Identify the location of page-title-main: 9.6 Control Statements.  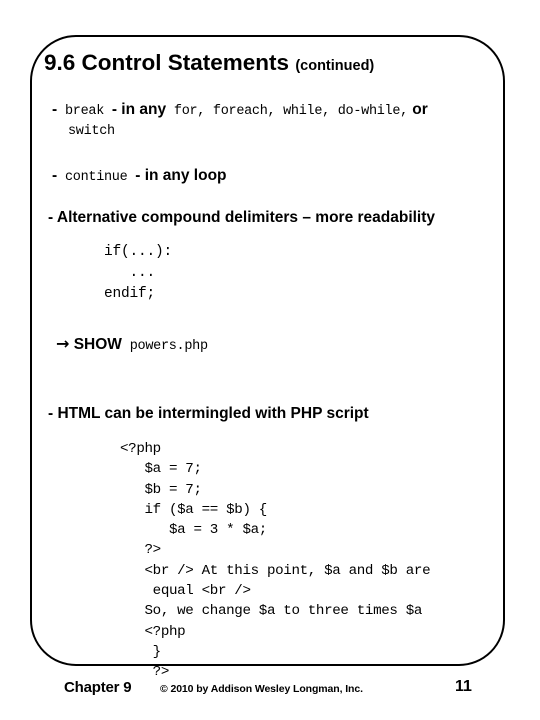
(167, 62).